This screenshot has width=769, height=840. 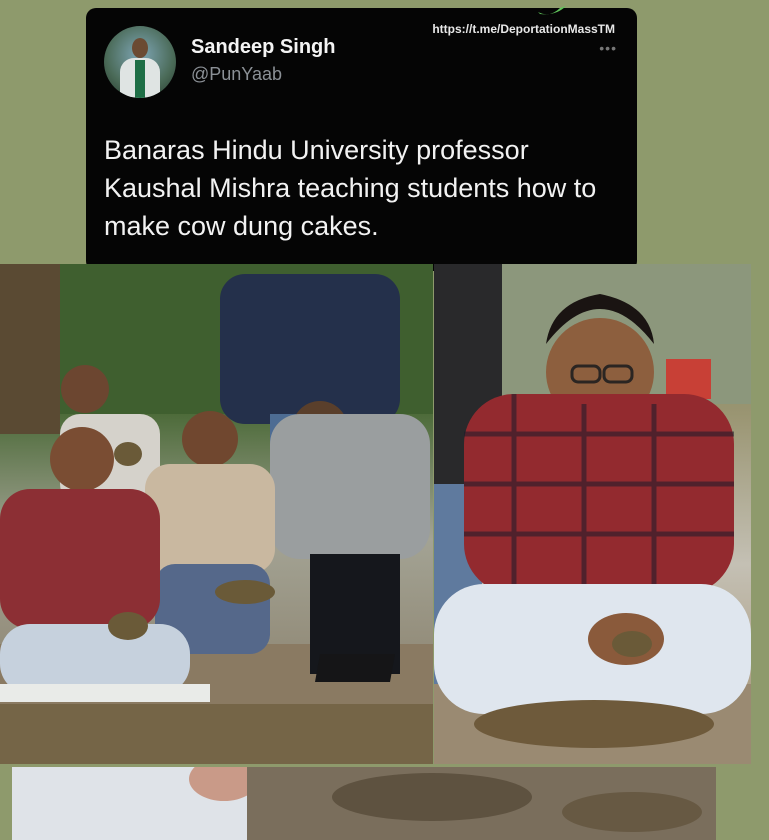 What do you see at coordinates (140, 48) in the screenshot?
I see `avatar-head` at bounding box center [140, 48].